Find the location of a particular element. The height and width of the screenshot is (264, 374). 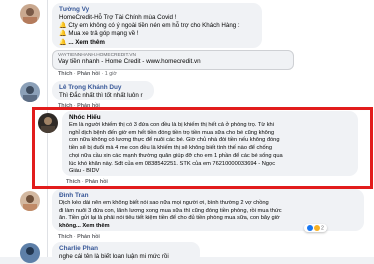

comment-author: Tường Vy is located at coordinates (157, 10).